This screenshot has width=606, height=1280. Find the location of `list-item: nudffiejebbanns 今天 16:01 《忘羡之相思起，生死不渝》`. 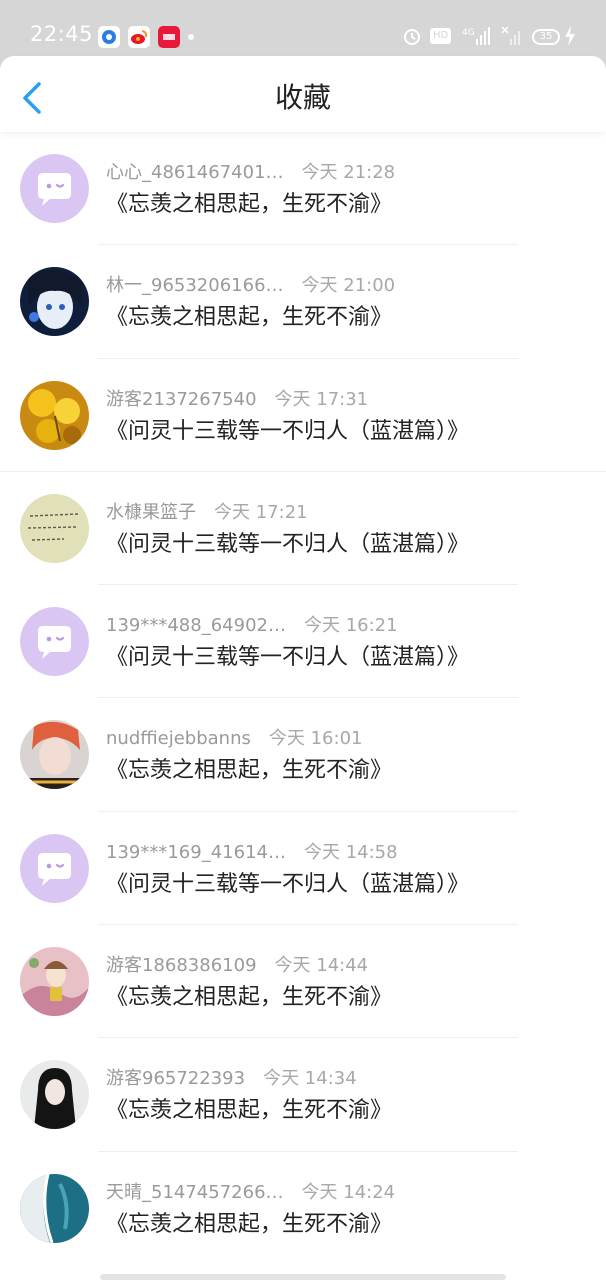

list-item: nudffiejebbanns 今天 16:01 《忘羡之相思起，生死不渝》 is located at coordinates (303, 755).